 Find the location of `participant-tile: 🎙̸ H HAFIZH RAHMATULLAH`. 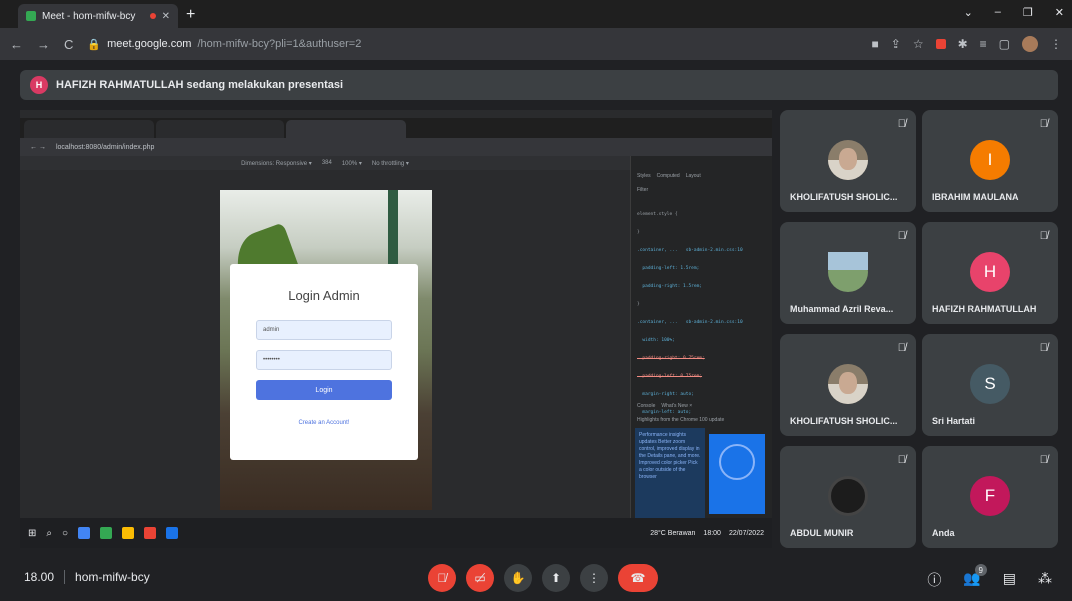

participant-tile: 🎙̸ H HAFIZH RAHMATULLAH is located at coordinates (990, 273).